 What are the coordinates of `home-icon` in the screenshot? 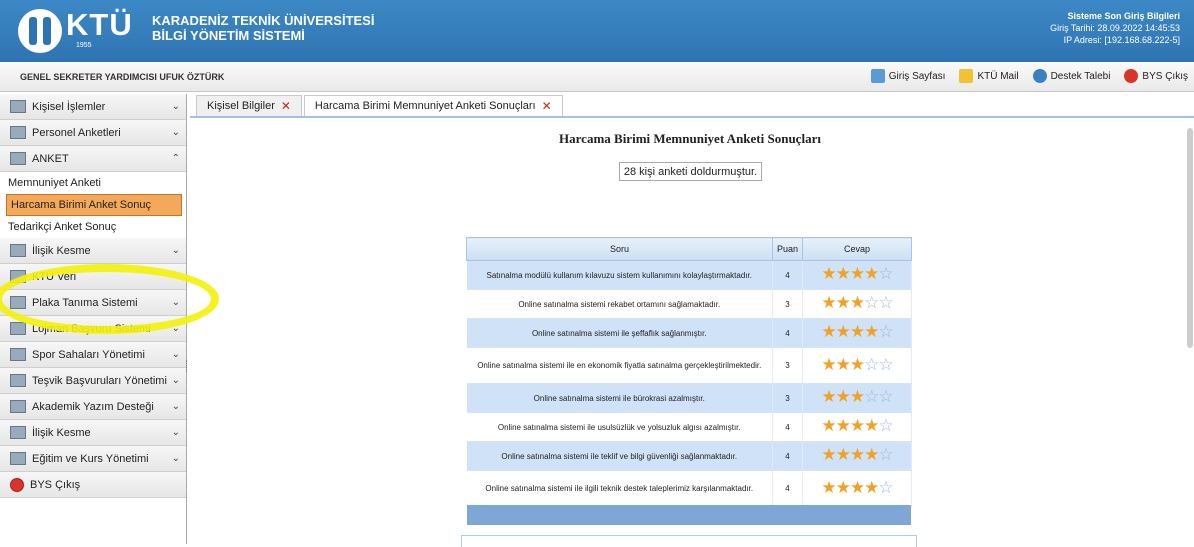 It's located at (877, 76).